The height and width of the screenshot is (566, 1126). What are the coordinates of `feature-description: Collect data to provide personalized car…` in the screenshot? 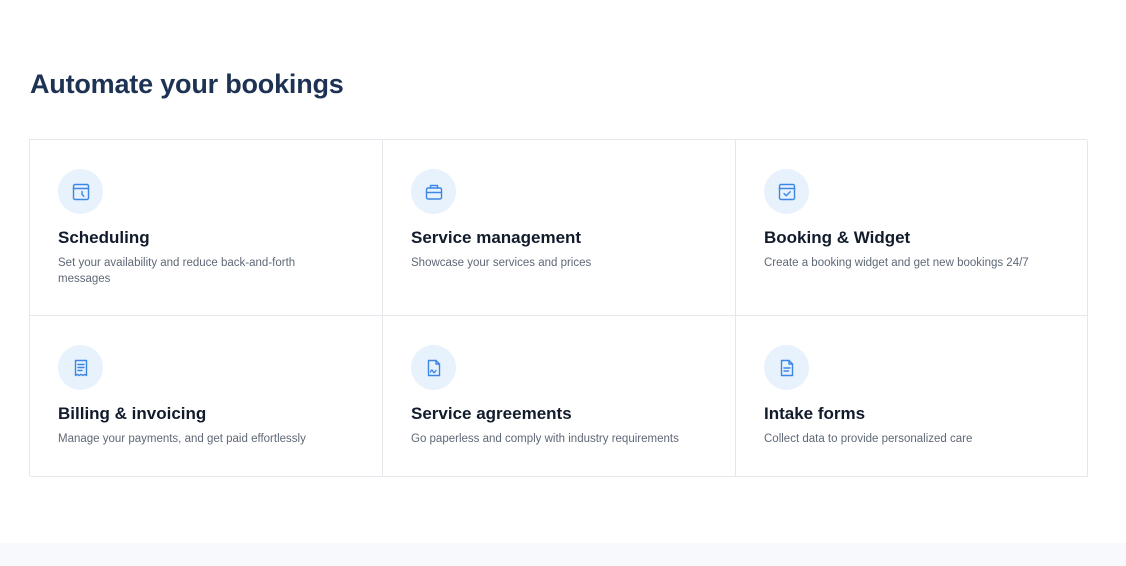 It's located at (868, 439).